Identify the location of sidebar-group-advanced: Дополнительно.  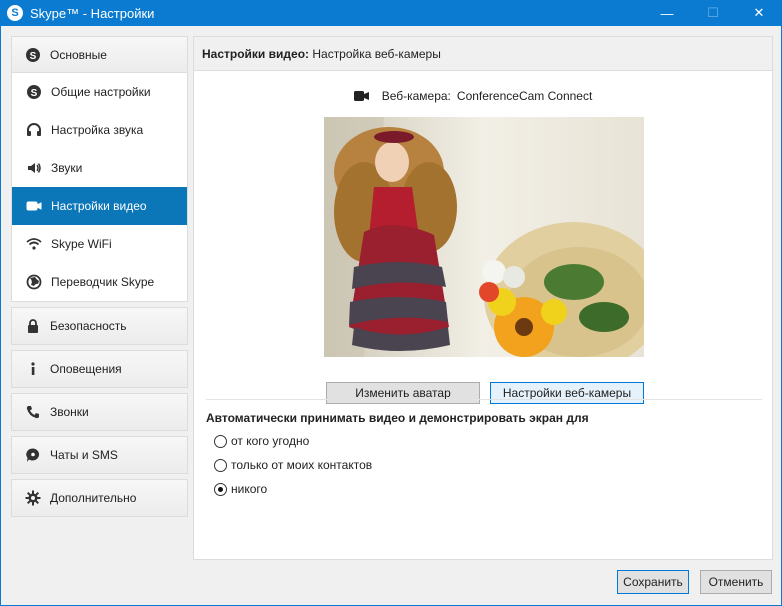
(99, 498).